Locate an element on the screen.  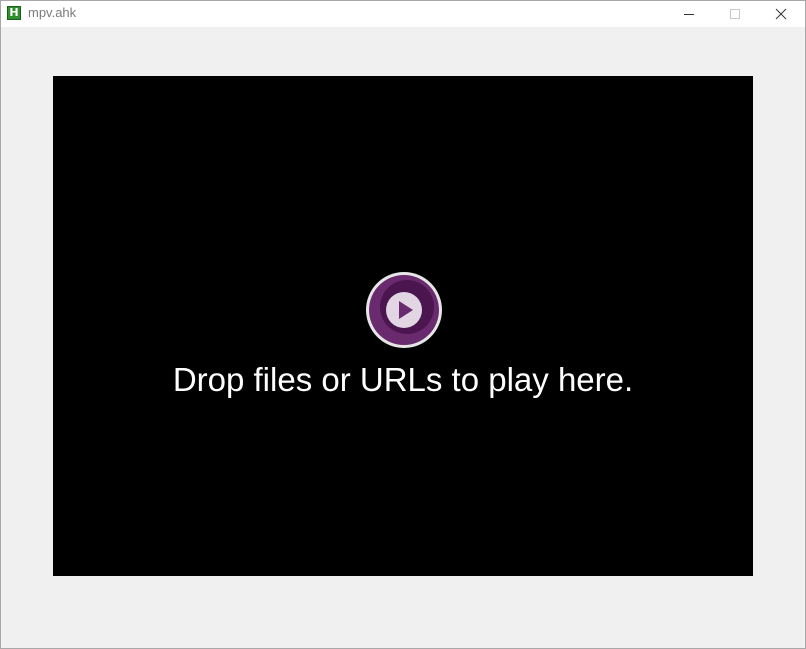
minimize-icon is located at coordinates (689, 14).